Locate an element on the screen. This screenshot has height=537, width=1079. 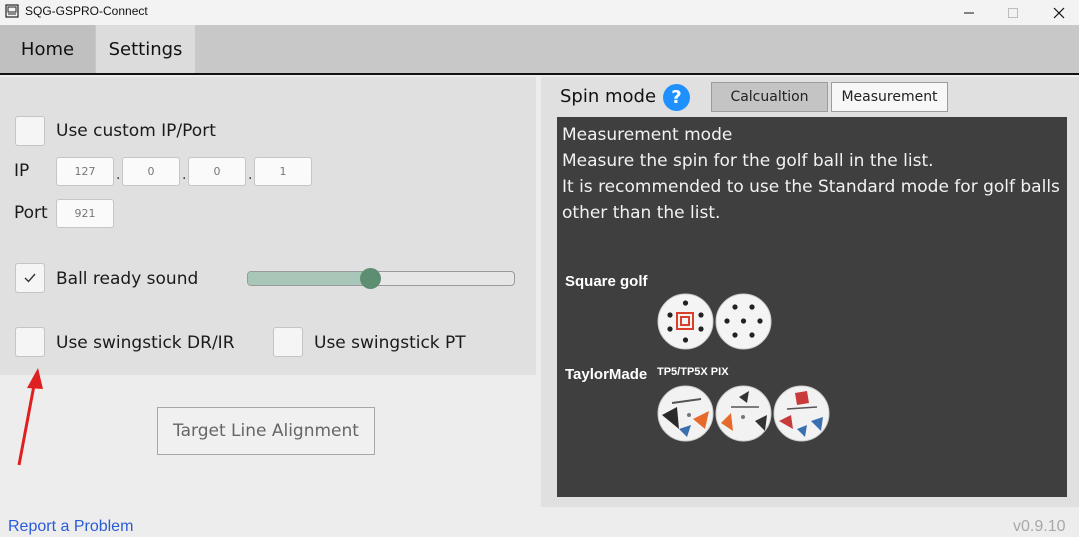
maximize-icon is located at coordinates (1013, 12).